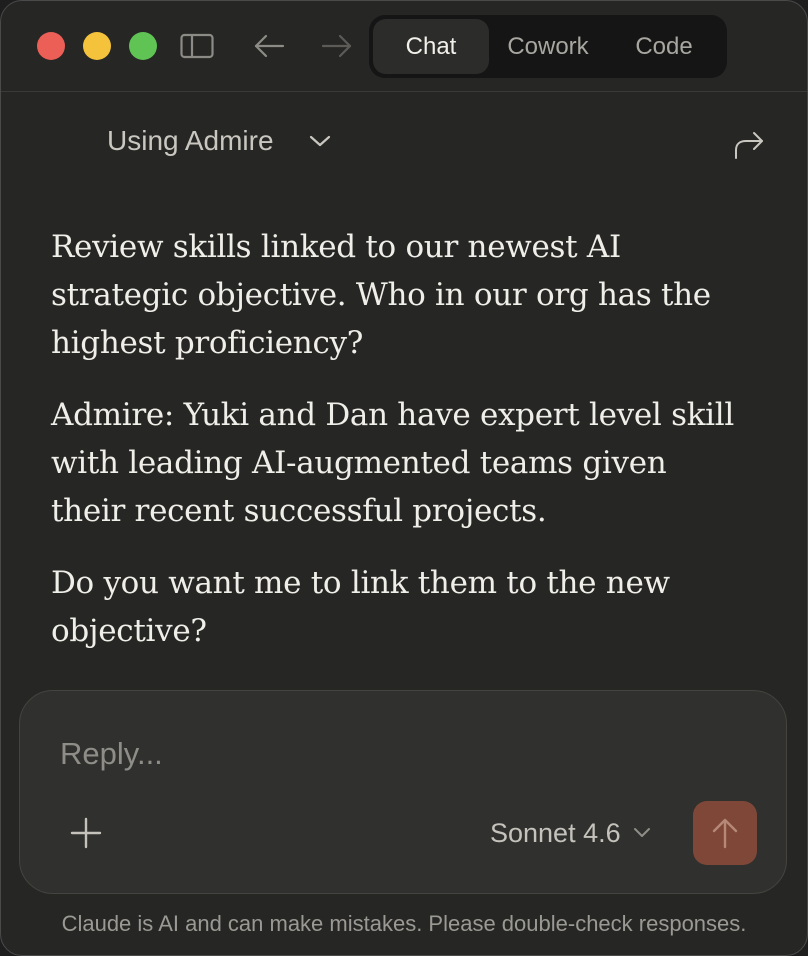 This screenshot has height=956, width=808. I want to click on plus-icon, so click(86, 833).